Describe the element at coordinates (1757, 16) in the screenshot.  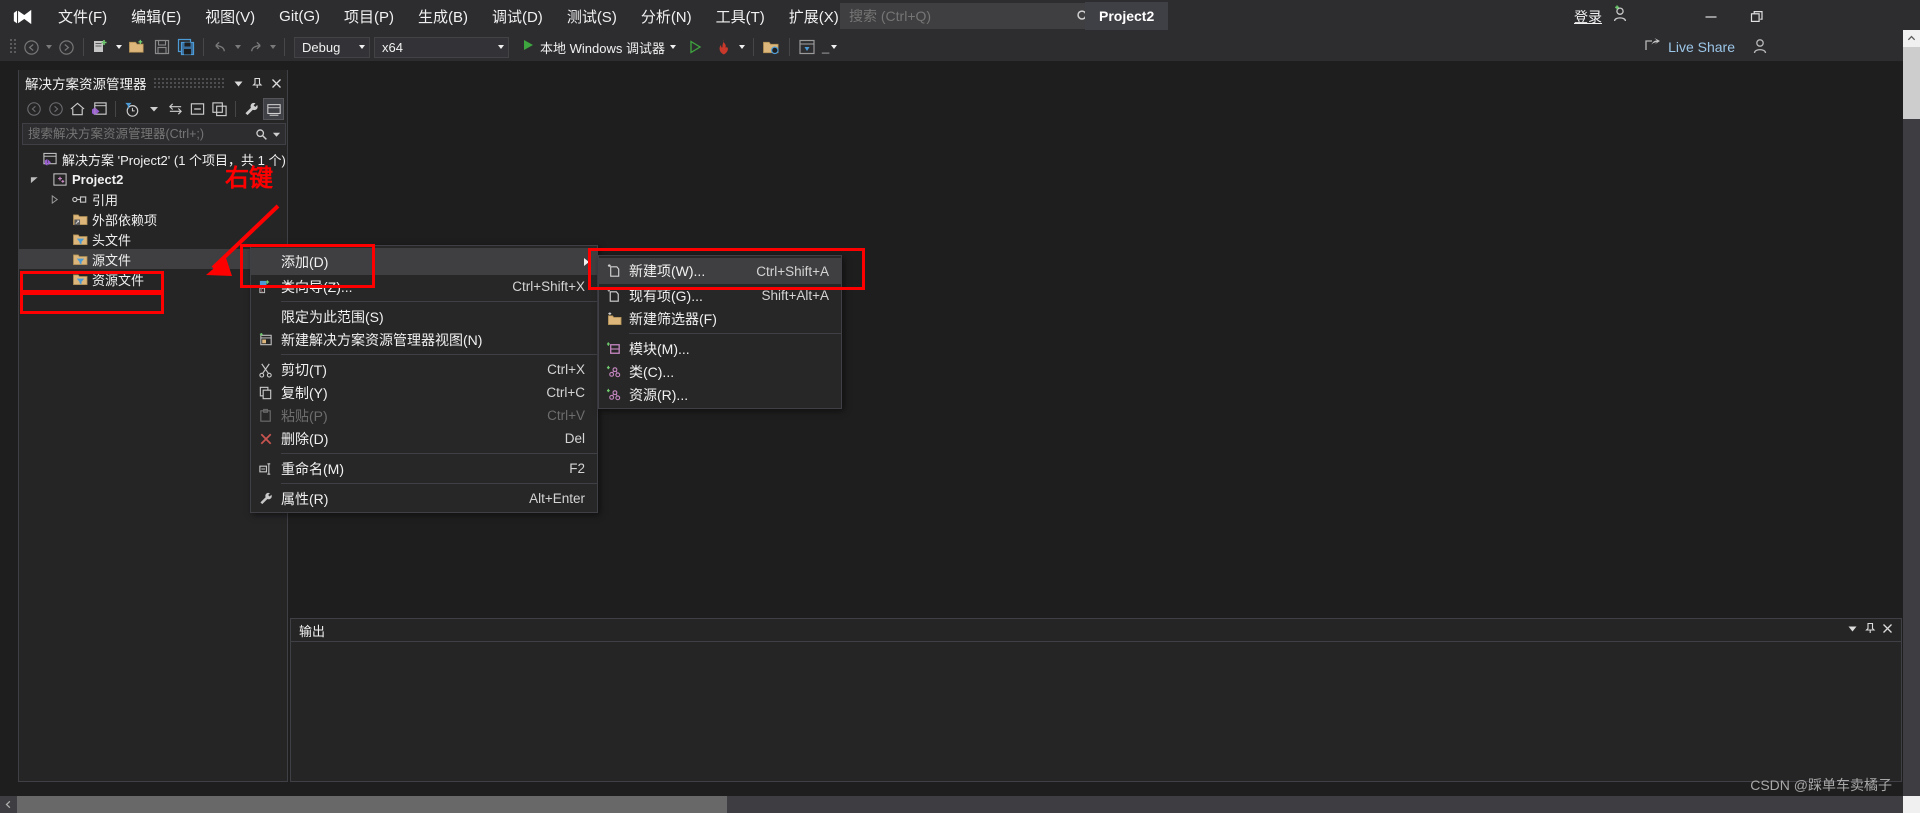
I see `restore-icon` at that location.